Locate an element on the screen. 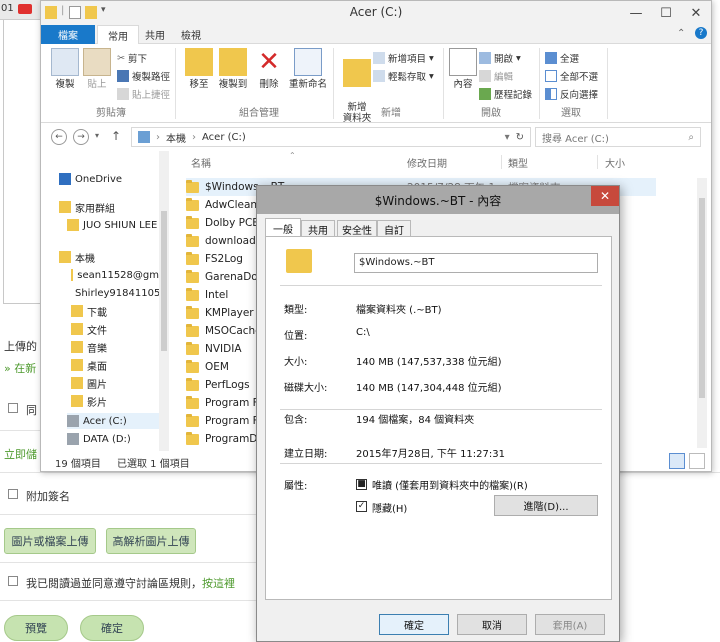 This screenshot has height=642, width=720. column-name: 名稱 is located at coordinates (201, 162).